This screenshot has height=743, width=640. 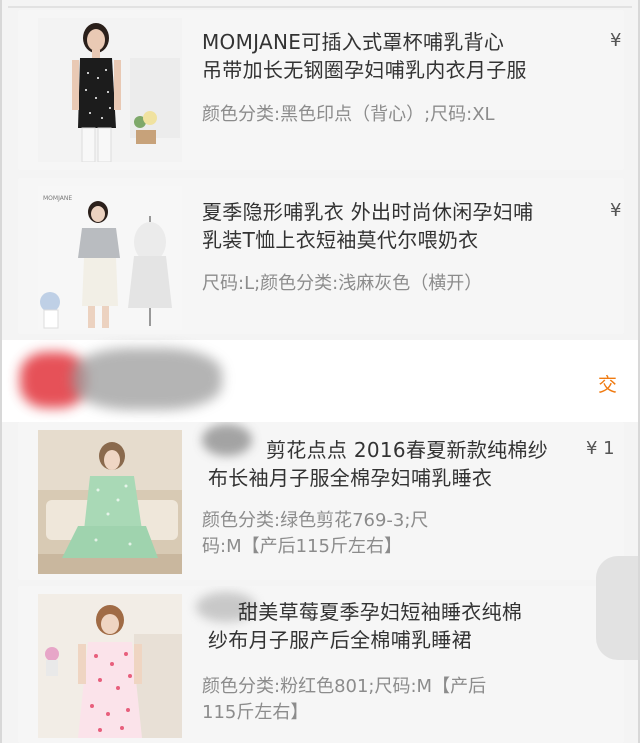 I want to click on spec-line: 尺码:L;颜色分类:浅麻灰色（横开）, so click(x=342, y=283).